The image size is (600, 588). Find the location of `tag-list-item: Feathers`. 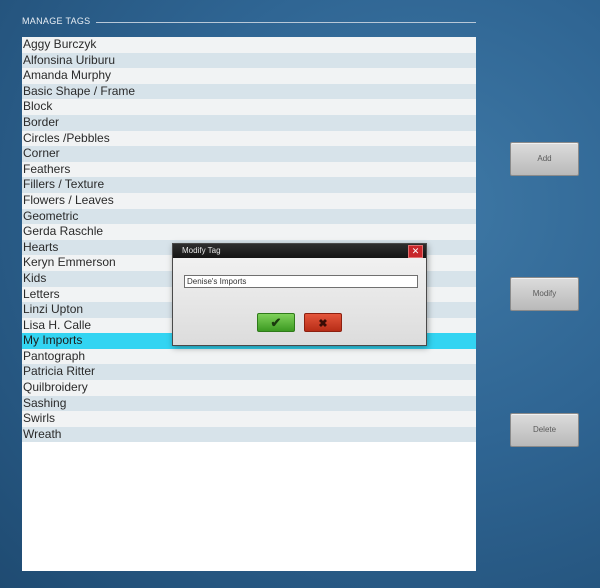

tag-list-item: Feathers is located at coordinates (249, 169).